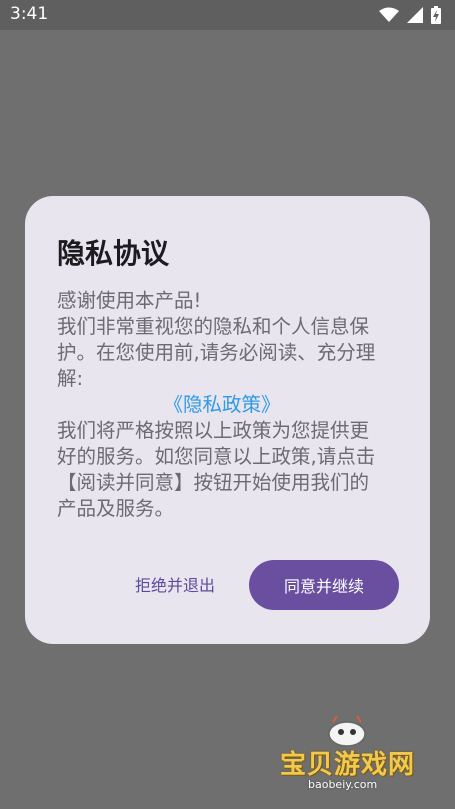  I want to click on wifi-icon, so click(389, 17).